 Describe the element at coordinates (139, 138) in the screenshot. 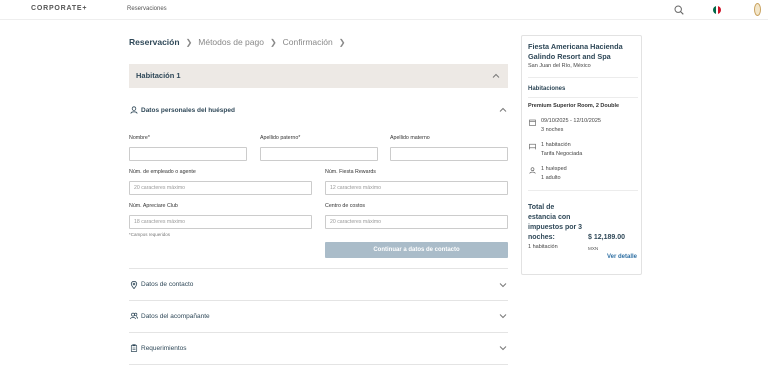

I see `nombre-label: Nombre*` at that location.